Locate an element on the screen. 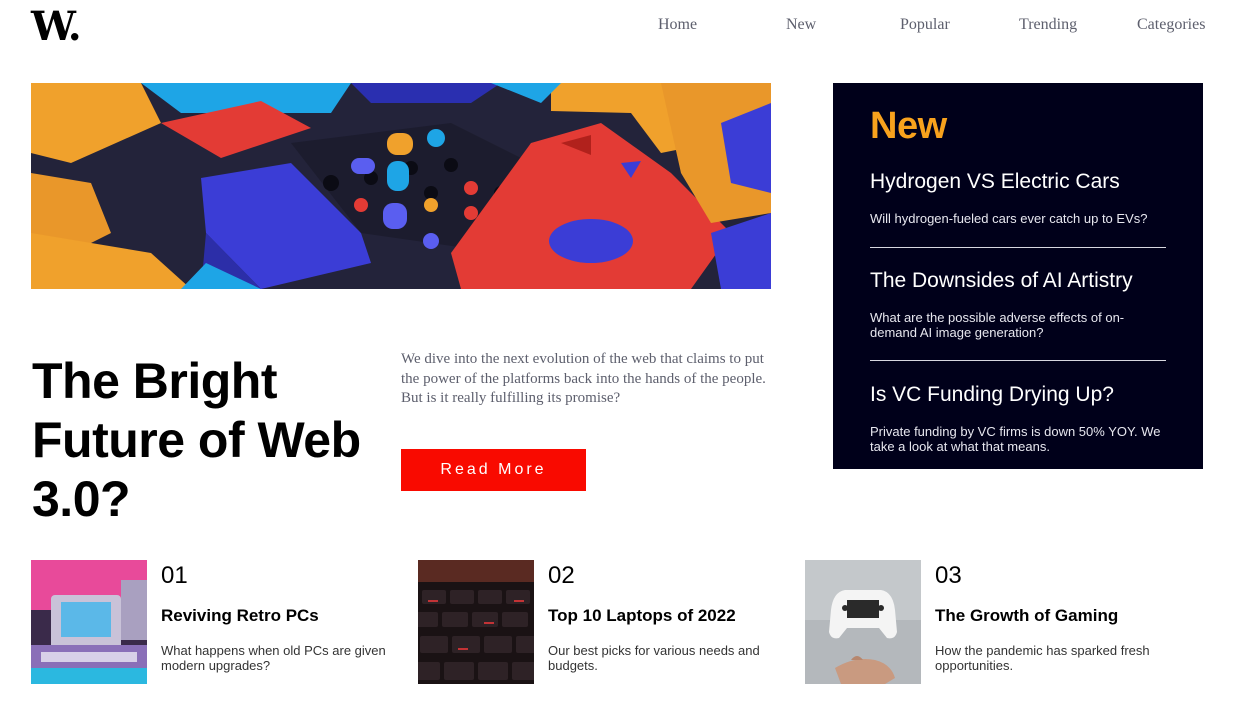 The image size is (1234, 714). article-title: The Growth of Gaming is located at coordinates (1026, 616).